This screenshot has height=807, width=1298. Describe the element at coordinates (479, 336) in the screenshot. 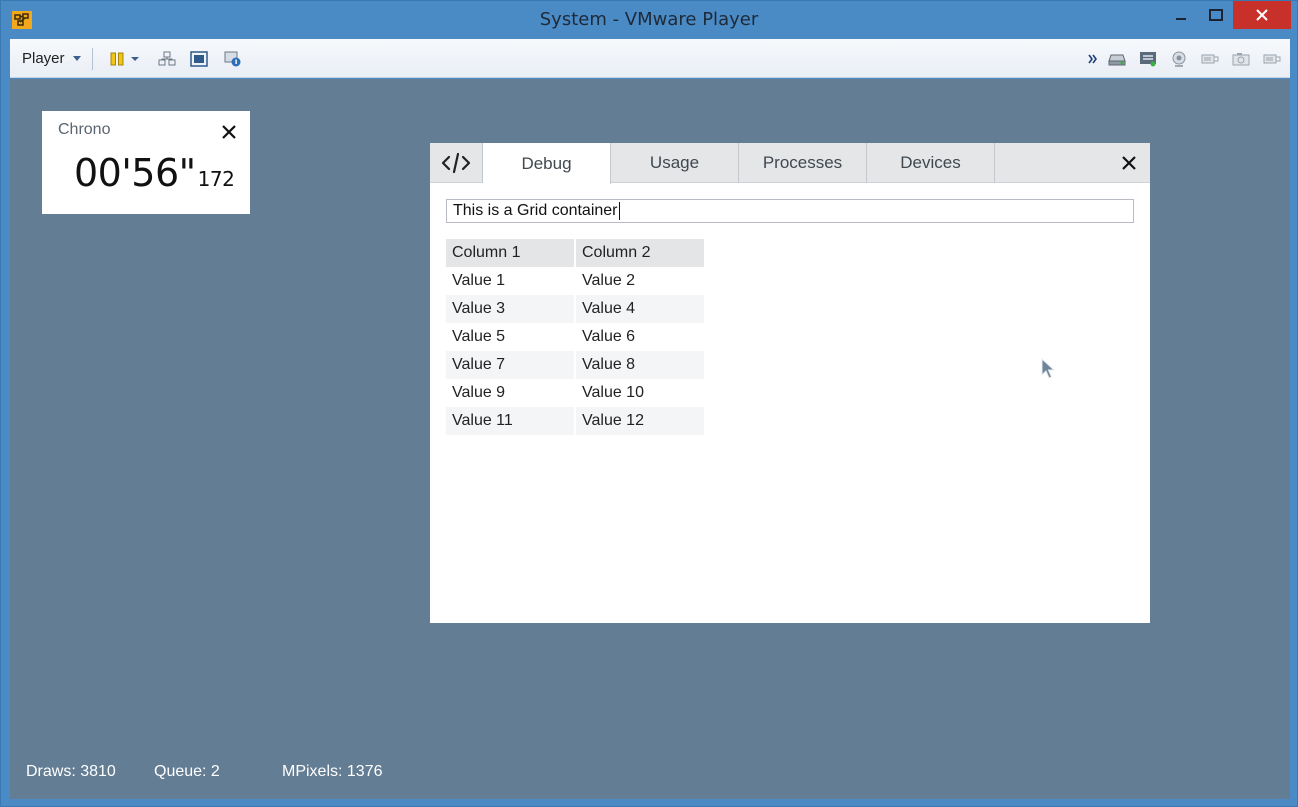

I see `grid-cell: Value 5` at that location.